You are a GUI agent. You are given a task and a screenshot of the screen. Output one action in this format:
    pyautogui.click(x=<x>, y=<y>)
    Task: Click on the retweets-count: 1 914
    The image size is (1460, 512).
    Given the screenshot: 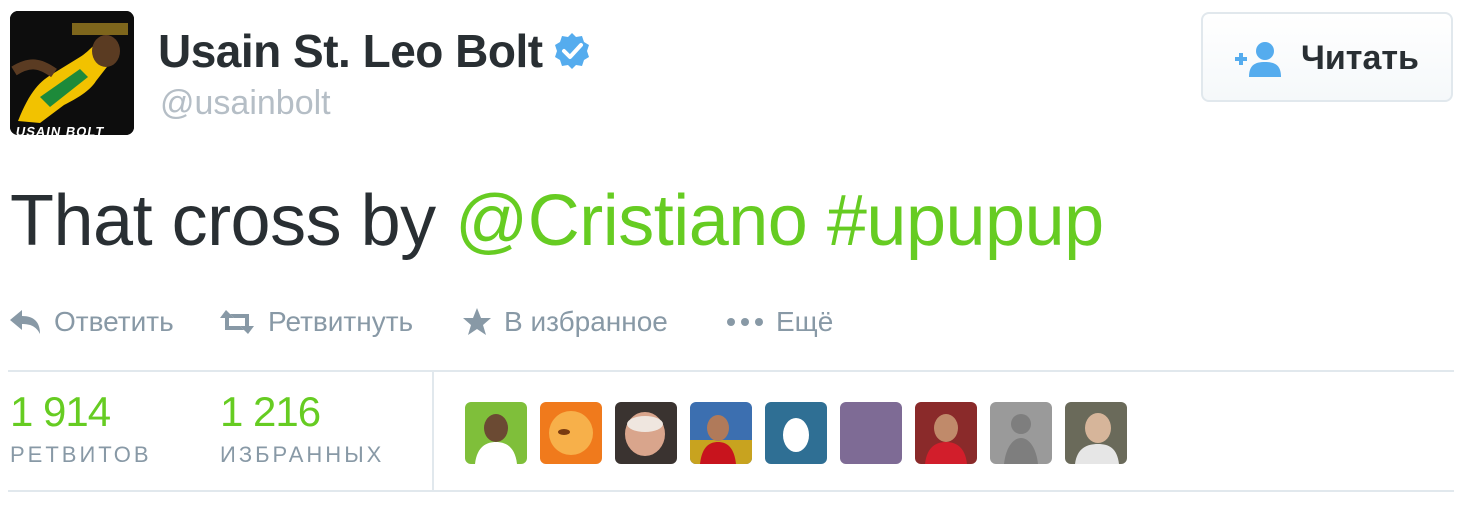 What is the action you would take?
    pyautogui.click(x=60, y=411)
    